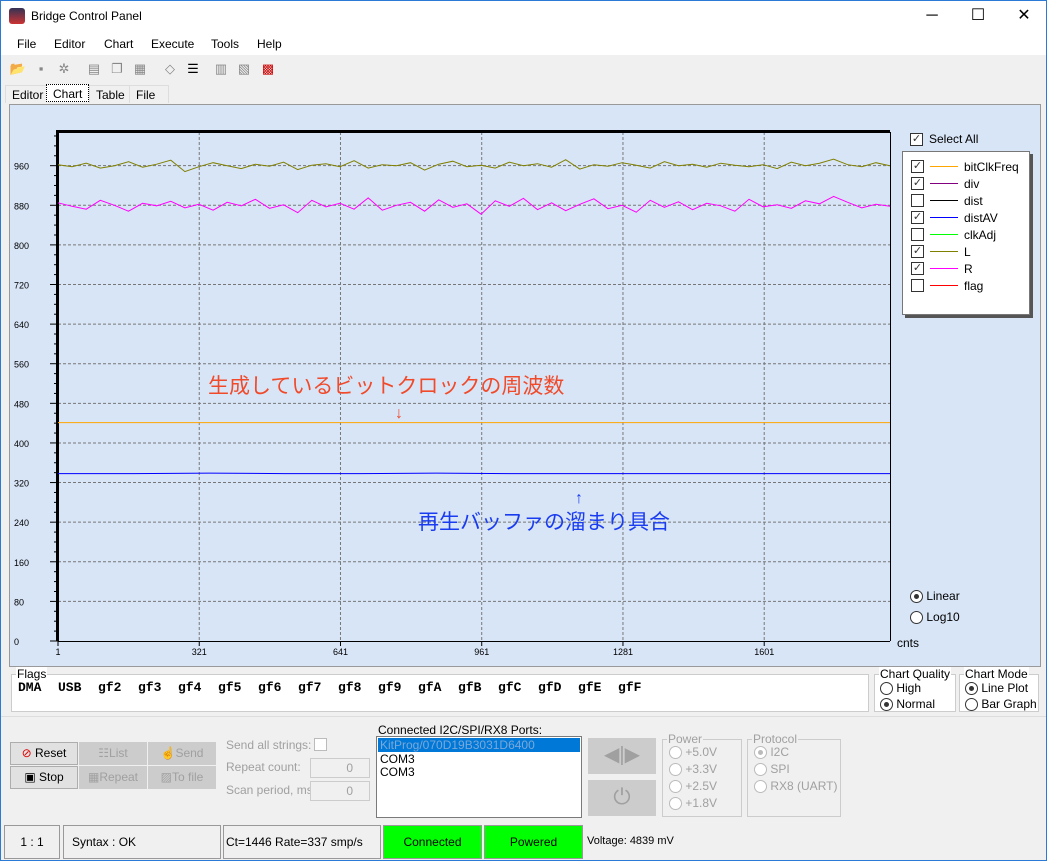 Image resolution: width=1047 pixels, height=861 pixels. I want to click on lines-icon: ☰, so click(193, 70).